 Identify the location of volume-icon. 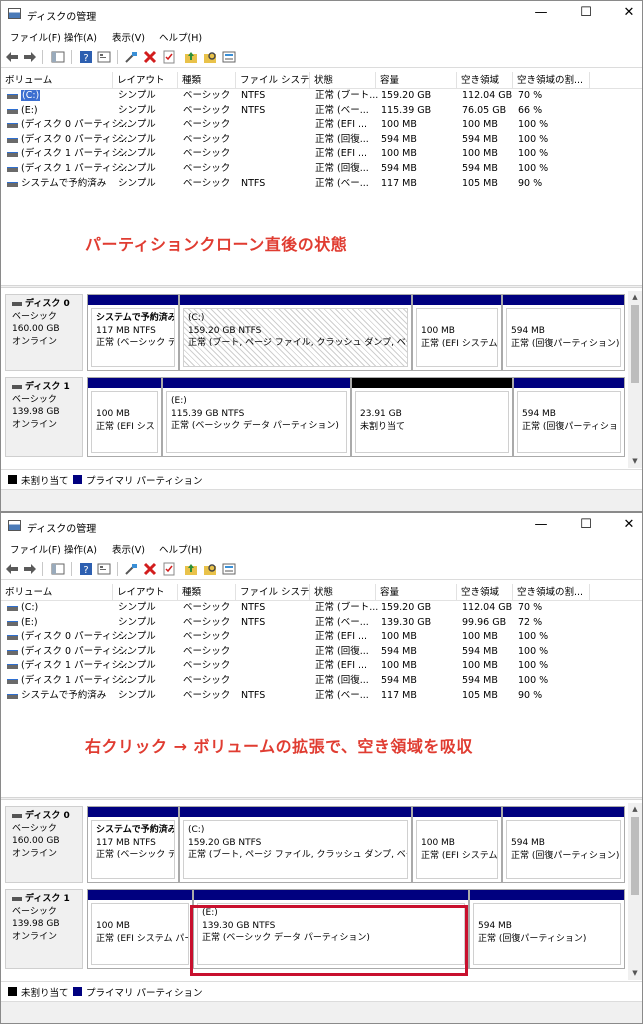
(12, 623).